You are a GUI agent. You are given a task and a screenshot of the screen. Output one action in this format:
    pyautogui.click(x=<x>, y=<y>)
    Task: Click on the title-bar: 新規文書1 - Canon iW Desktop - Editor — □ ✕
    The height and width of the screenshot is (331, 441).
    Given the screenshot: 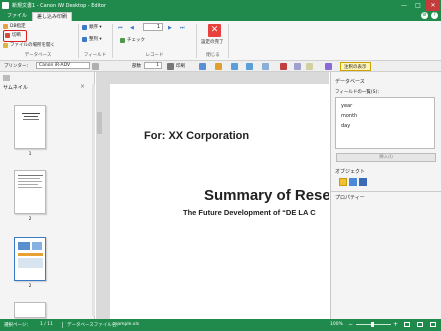 What is the action you would take?
    pyautogui.click(x=220, y=5)
    